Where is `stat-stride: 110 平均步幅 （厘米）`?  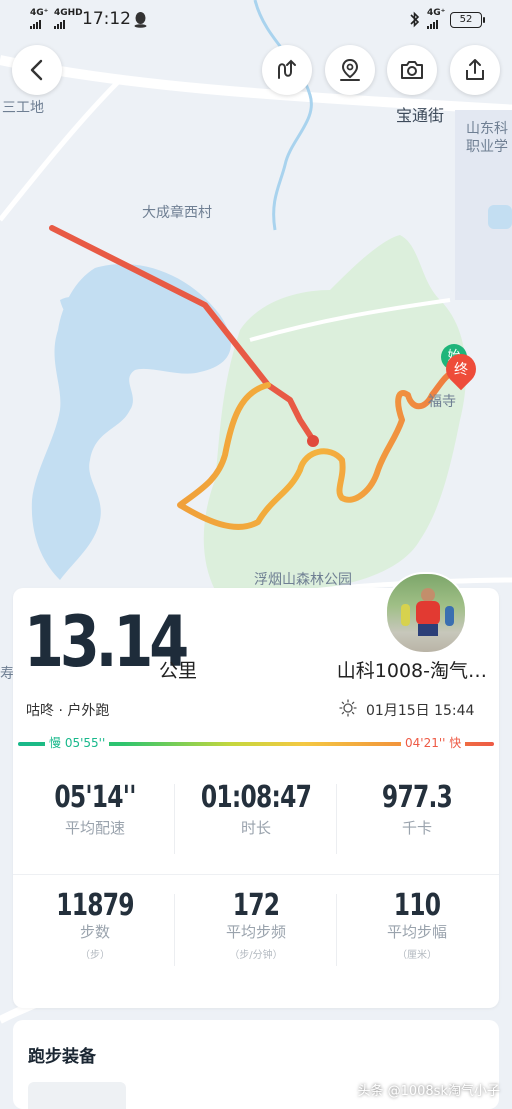 stat-stride: 110 平均步幅 （厘米） is located at coordinates (417, 924).